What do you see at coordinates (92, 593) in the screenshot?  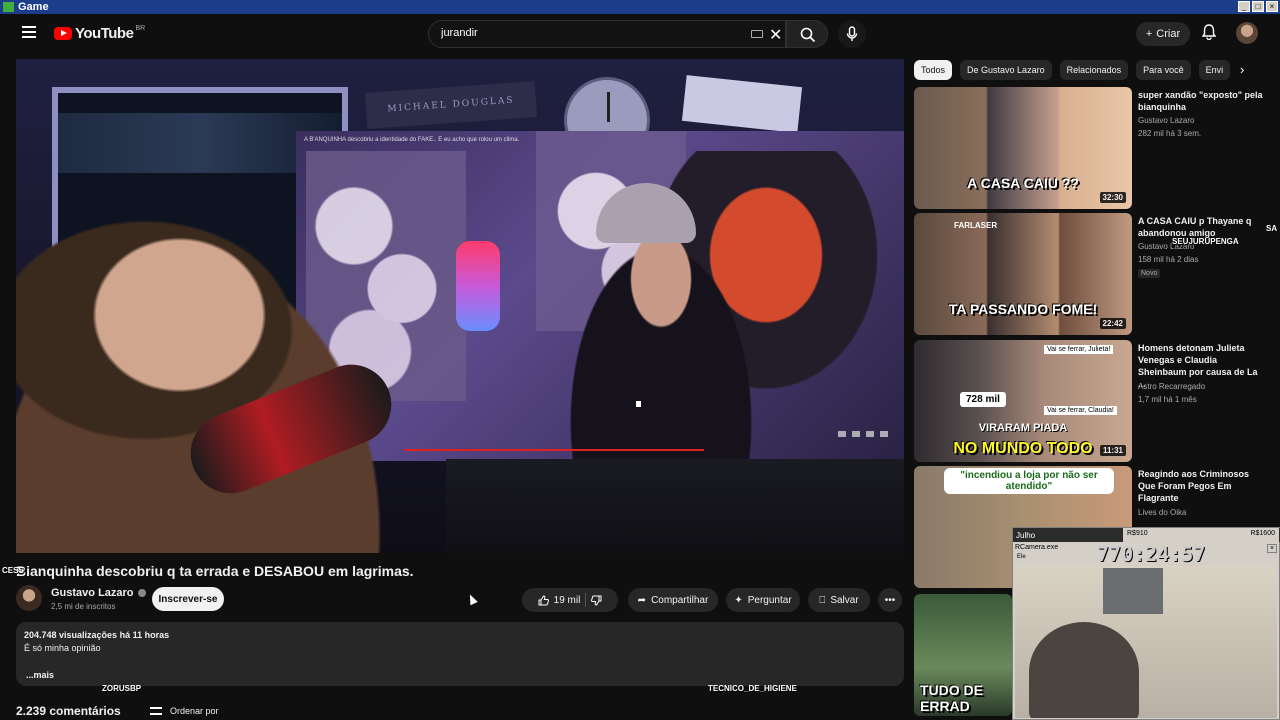 I see `channel-name: Gustavo Lazaro` at bounding box center [92, 593].